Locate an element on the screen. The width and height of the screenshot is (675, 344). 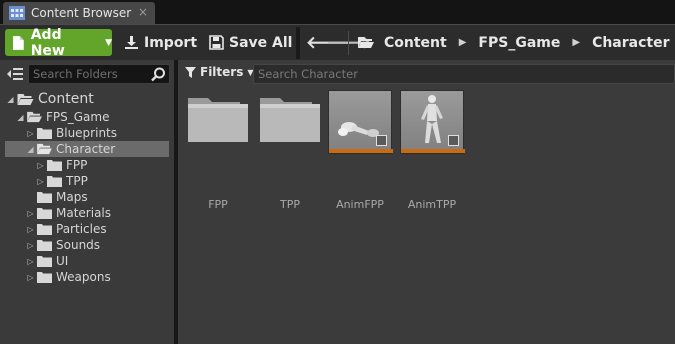
tree-item-label: Maps is located at coordinates (72, 197).